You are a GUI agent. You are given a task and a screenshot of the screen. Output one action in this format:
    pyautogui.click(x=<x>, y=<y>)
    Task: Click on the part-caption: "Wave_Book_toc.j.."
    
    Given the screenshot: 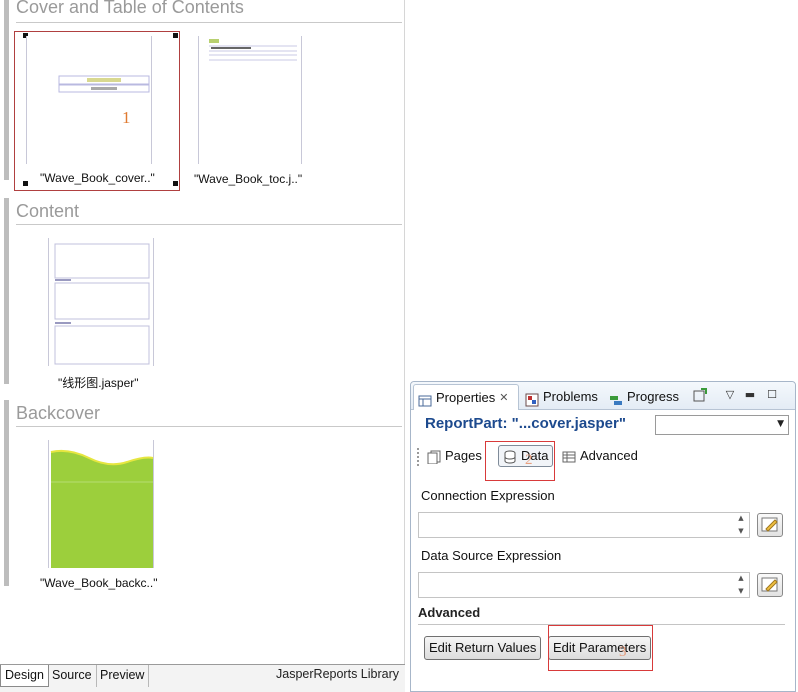 What is the action you would take?
    pyautogui.click(x=248, y=179)
    